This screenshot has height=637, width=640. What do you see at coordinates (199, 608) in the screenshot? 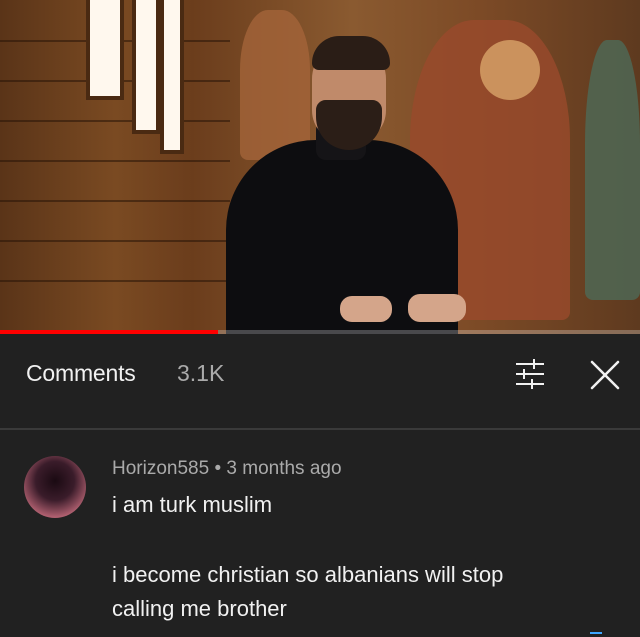
I see `comment-text-line: calling me brother` at bounding box center [199, 608].